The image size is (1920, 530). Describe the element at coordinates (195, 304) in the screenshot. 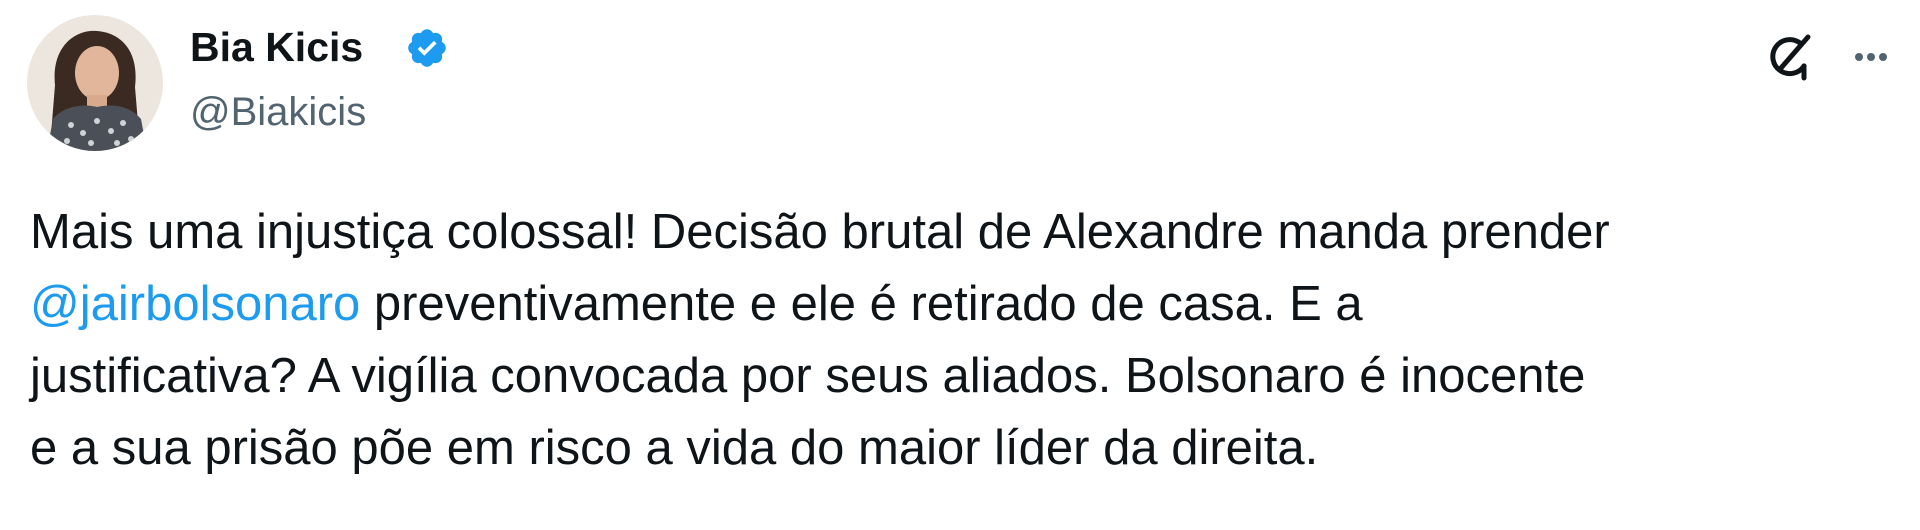

I see `mention-link: @jairbolsonaro` at that location.